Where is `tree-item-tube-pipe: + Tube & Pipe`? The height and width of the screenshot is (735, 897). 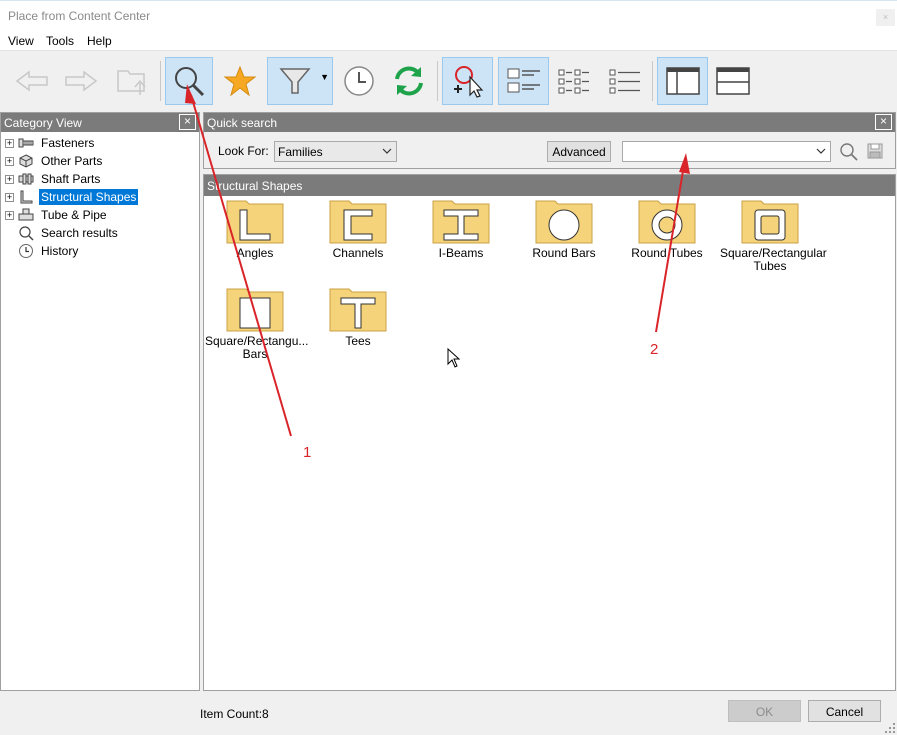
tree-item-tube-pipe: + Tube & Pipe is located at coordinates (57, 215).